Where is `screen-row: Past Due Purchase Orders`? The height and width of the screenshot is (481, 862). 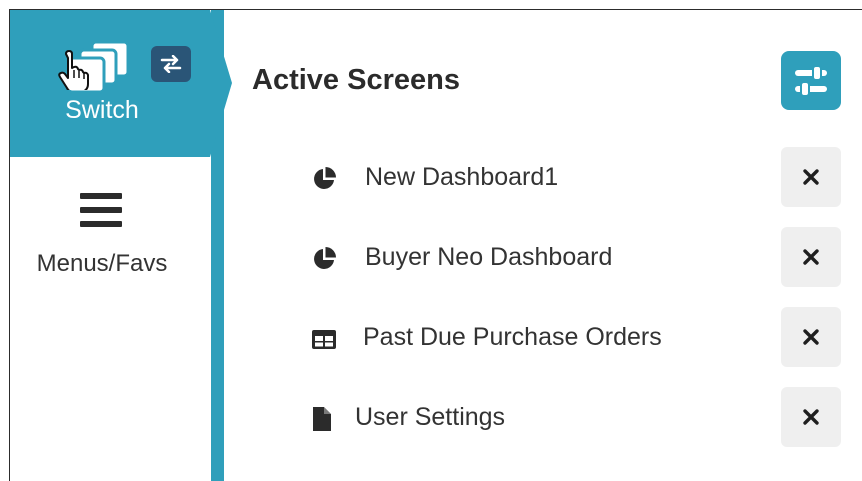 screen-row: Past Due Purchase Orders is located at coordinates (534, 337).